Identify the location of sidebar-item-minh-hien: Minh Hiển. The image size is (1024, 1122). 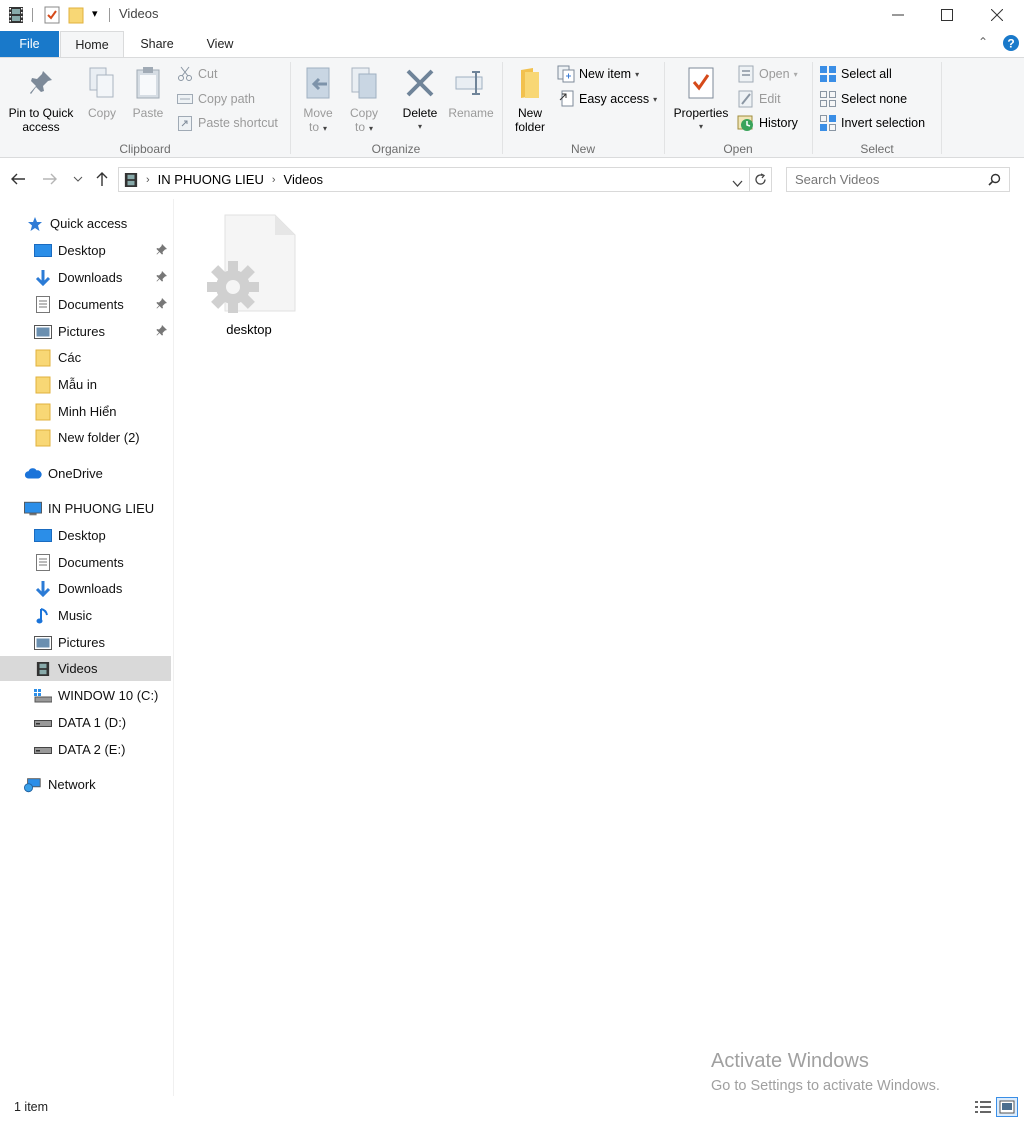
(85, 411).